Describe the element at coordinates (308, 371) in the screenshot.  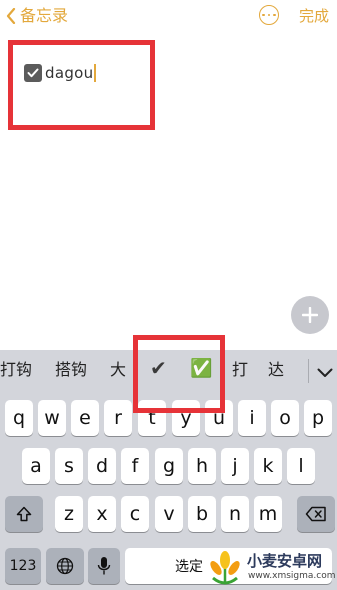
I see `candidate-separator` at that location.